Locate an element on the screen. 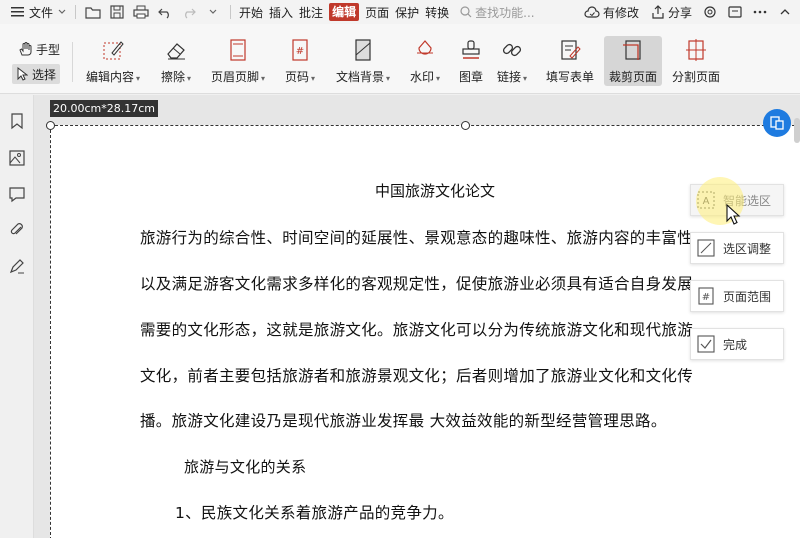 Image resolution: width=800 pixels, height=538 pixels. tab-convert: 转换 is located at coordinates (437, 12).